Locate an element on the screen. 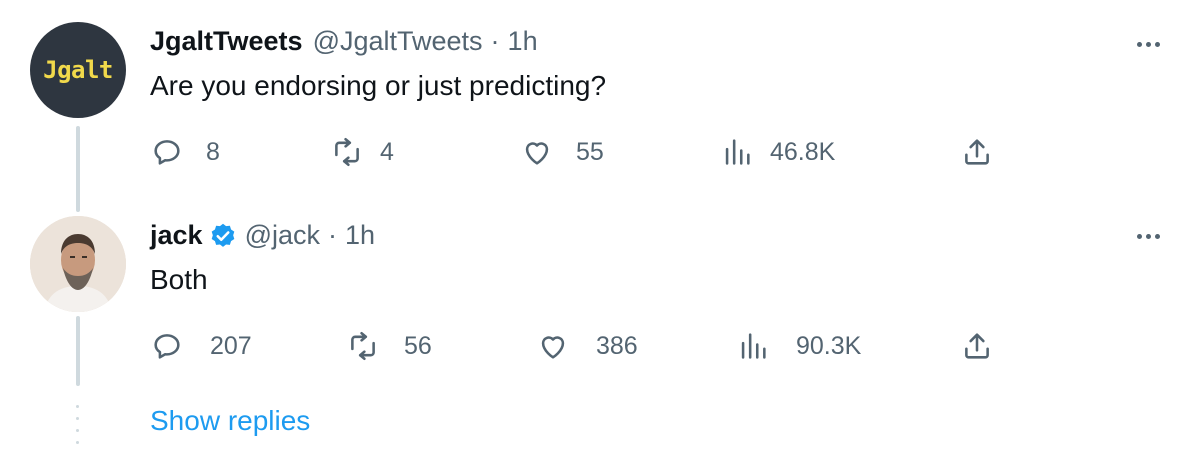 The width and height of the screenshot is (1186, 453). tweet-actions: 207 56 386 90.3K is located at coordinates (580, 346).